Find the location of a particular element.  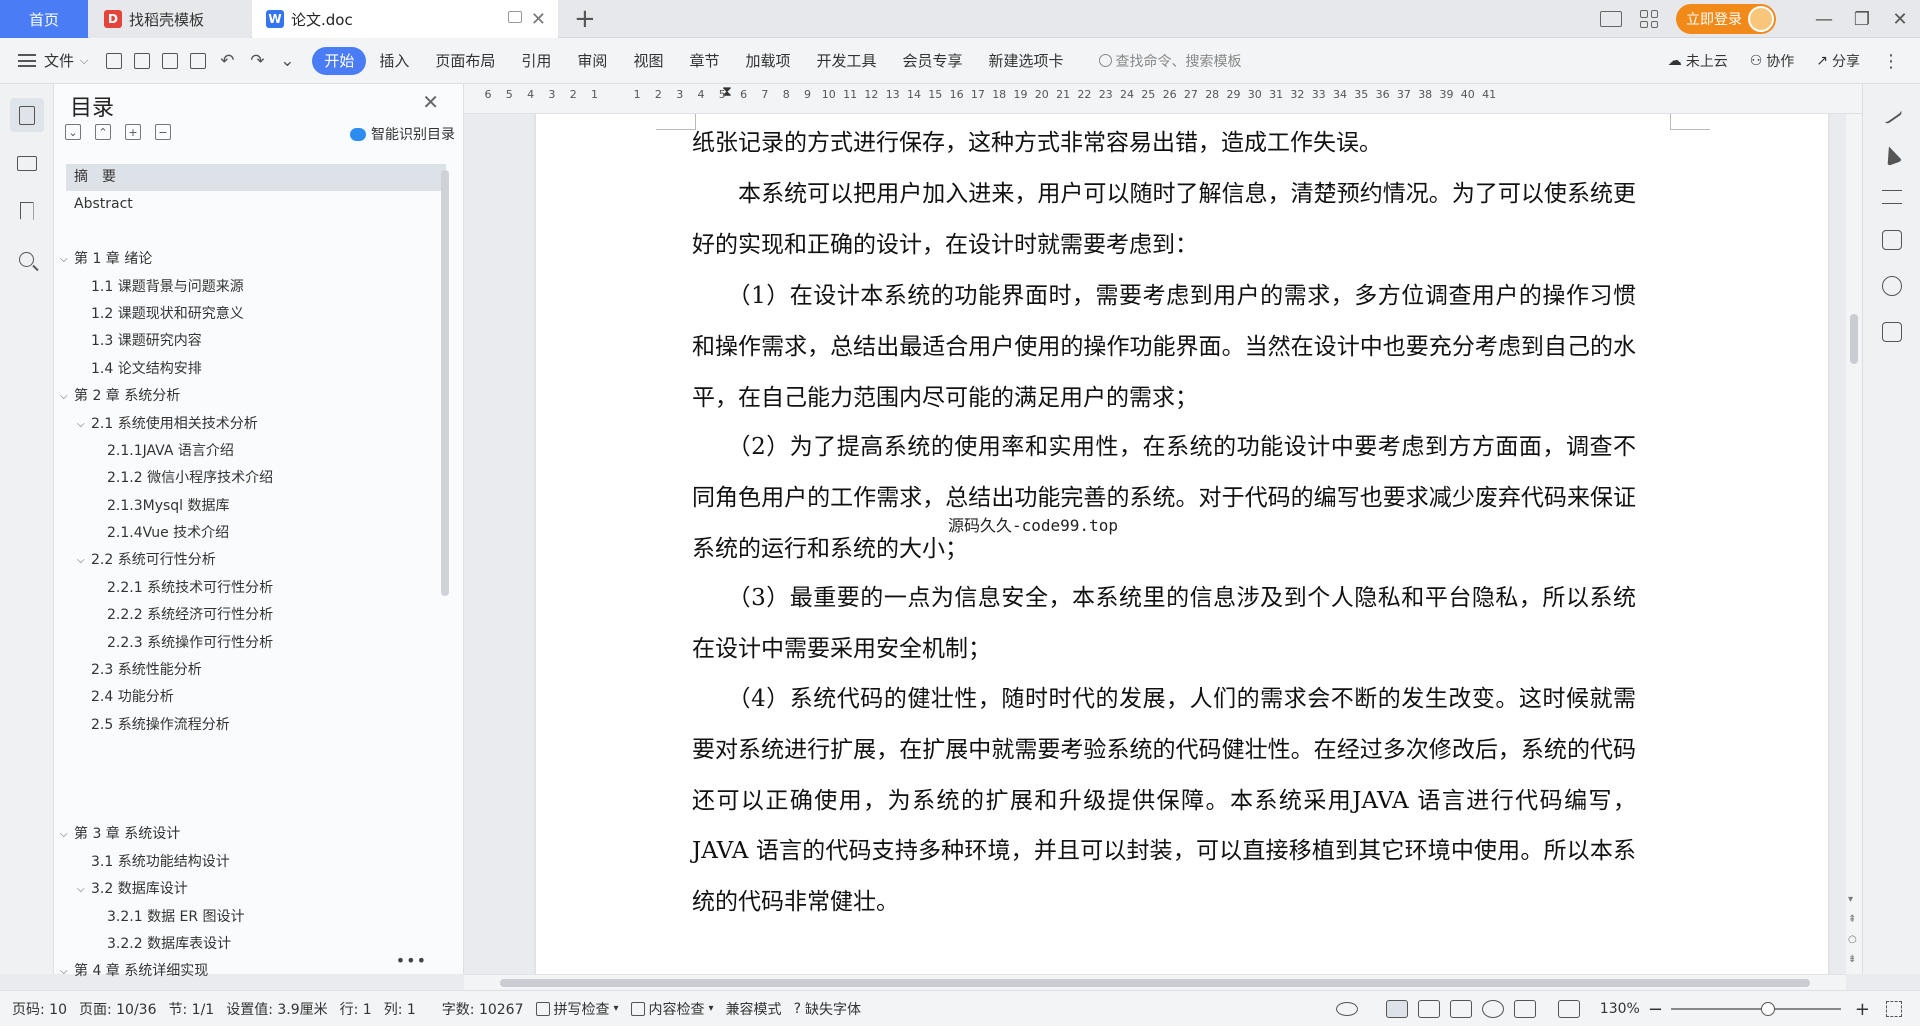

ribbon-tab-view: 视图 is located at coordinates (648, 61).